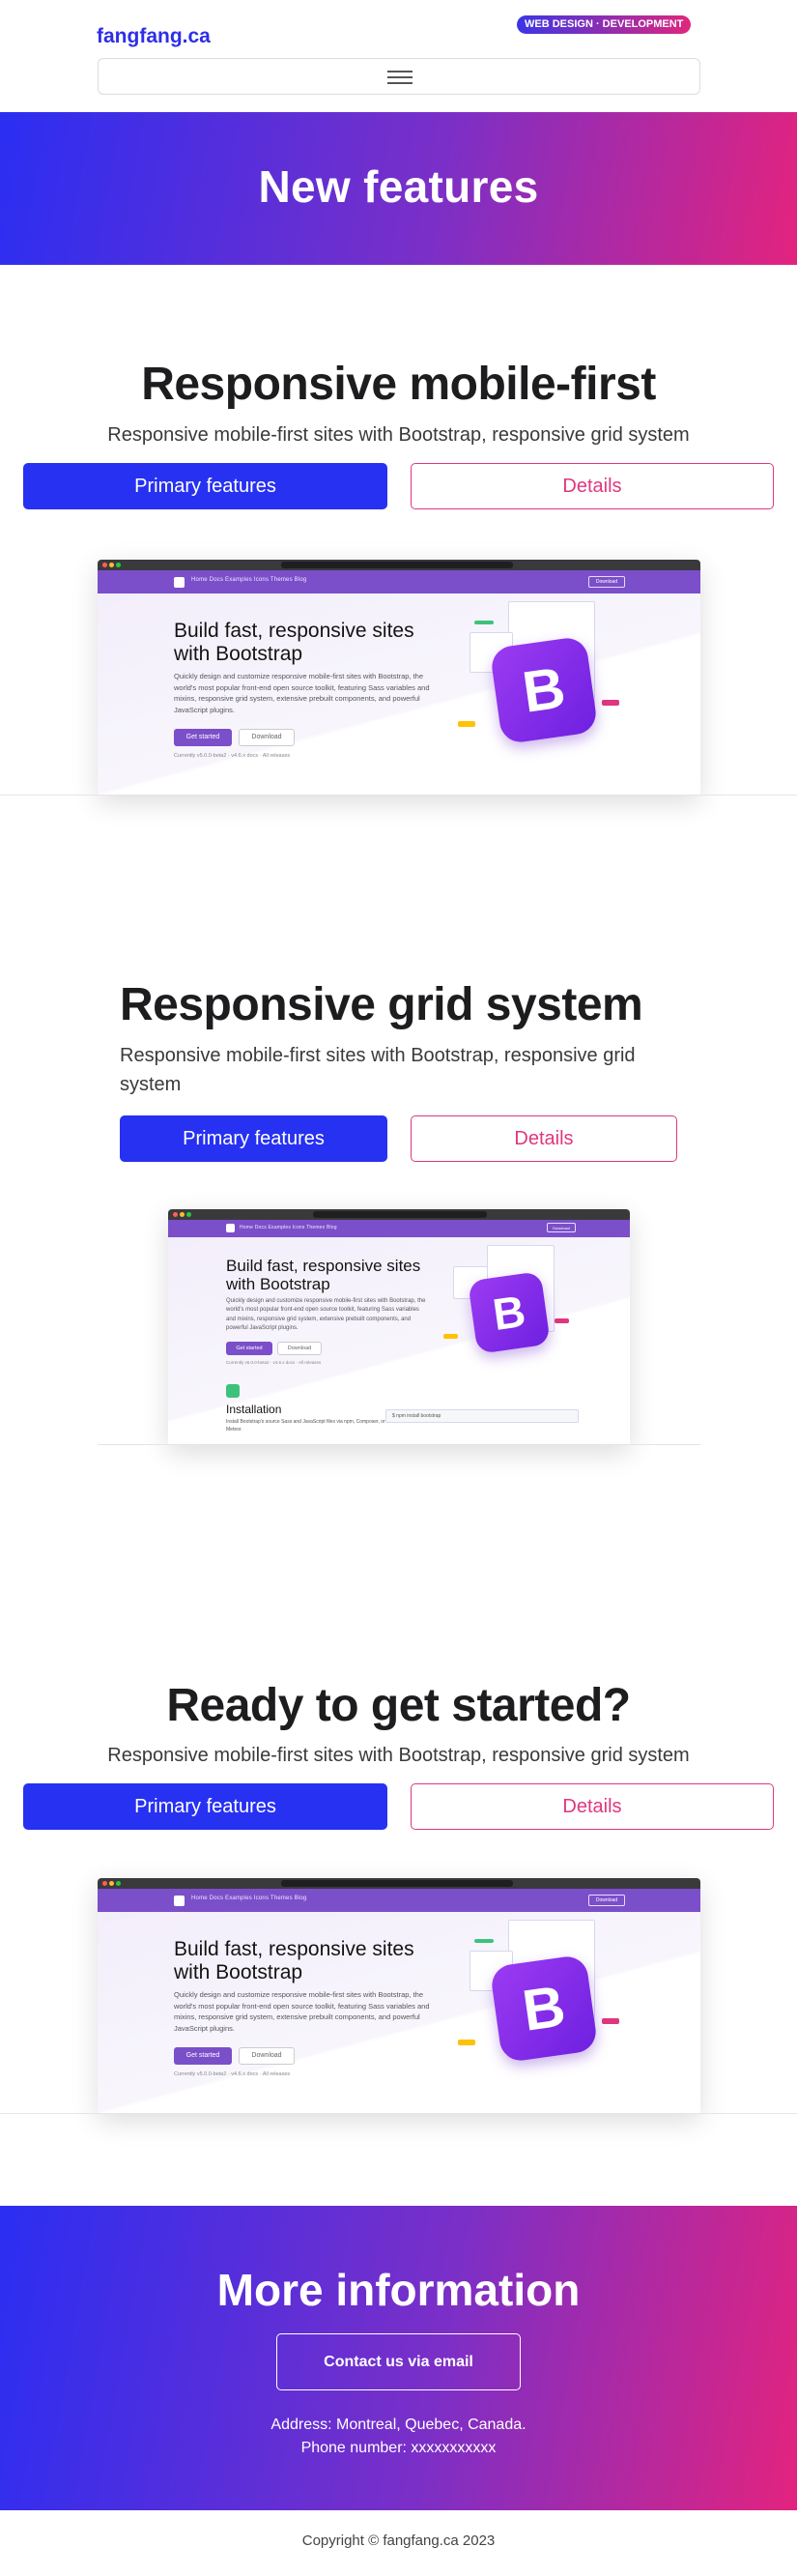 This screenshot has width=797, height=2576. Describe the element at coordinates (381, 1004) in the screenshot. I see `section-title: Responsive grid system` at that location.